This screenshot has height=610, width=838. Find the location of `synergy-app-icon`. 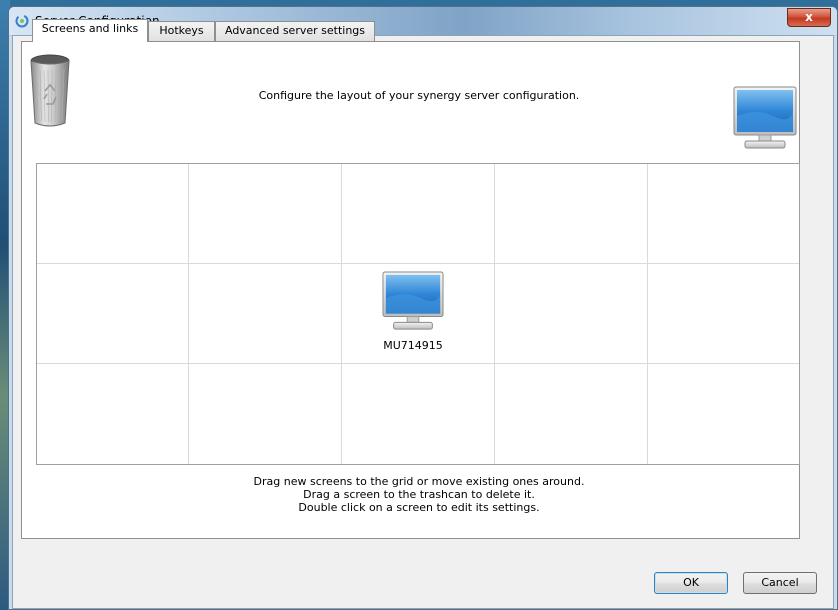

synergy-app-icon is located at coordinates (22, 21).